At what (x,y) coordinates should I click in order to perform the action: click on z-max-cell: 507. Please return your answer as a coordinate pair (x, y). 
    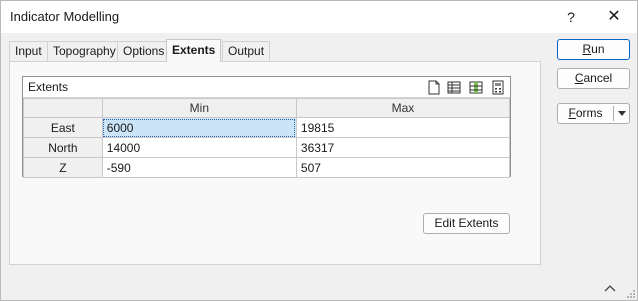
    Looking at the image, I should click on (403, 167).